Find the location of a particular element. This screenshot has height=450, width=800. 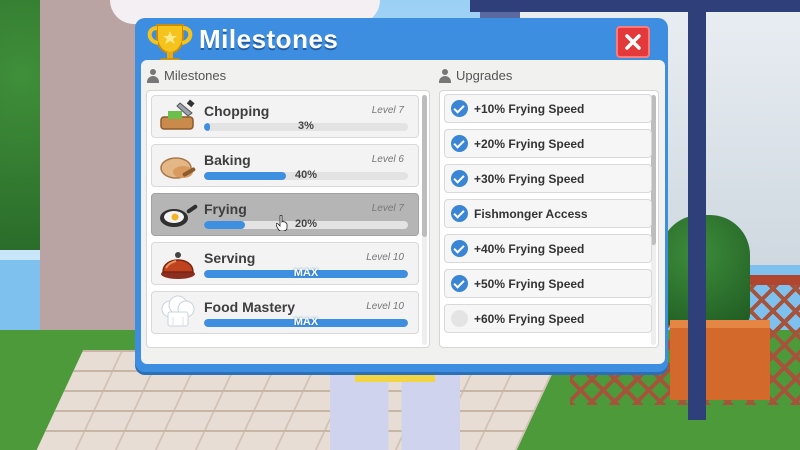

serving-cloche-icon is located at coordinates (178, 264).